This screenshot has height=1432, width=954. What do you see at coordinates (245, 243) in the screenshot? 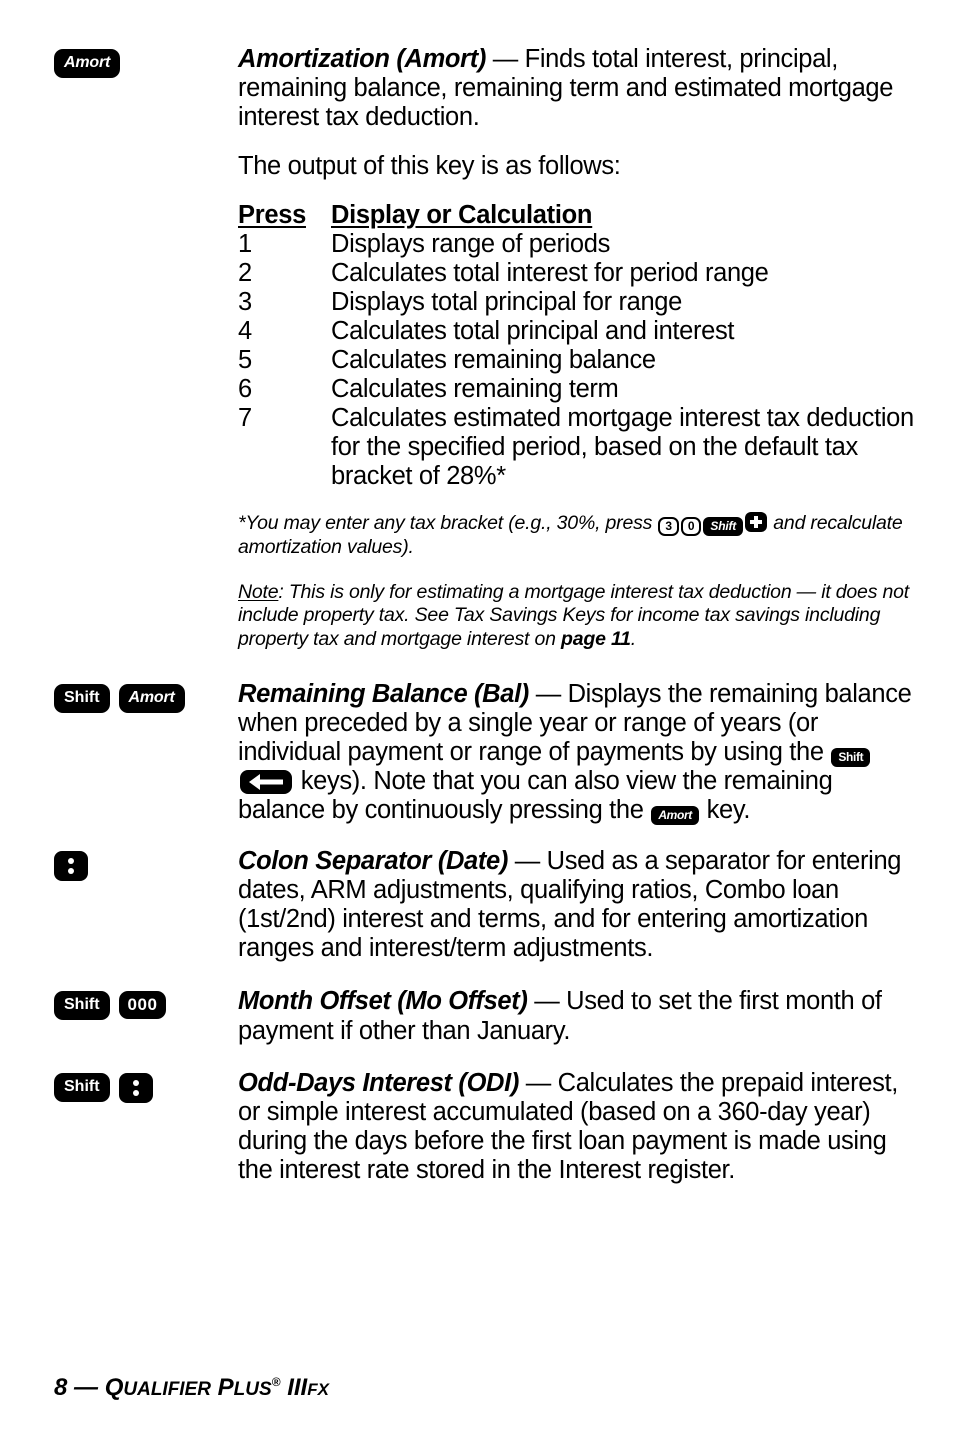
I see `press-value: 1` at bounding box center [245, 243].